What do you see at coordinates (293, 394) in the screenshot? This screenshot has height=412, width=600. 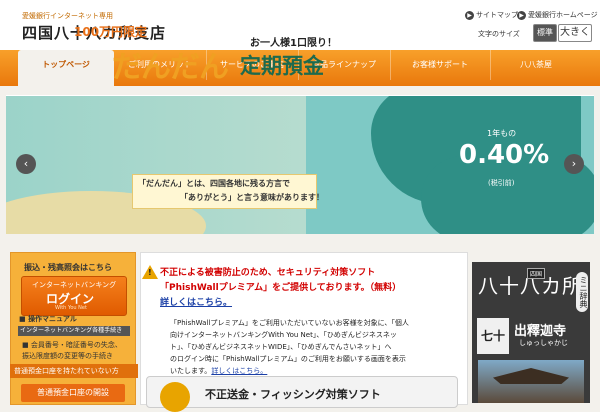 I see `phishwall-box-title: 不正送金・フィッシング対策ソフト` at bounding box center [293, 394].